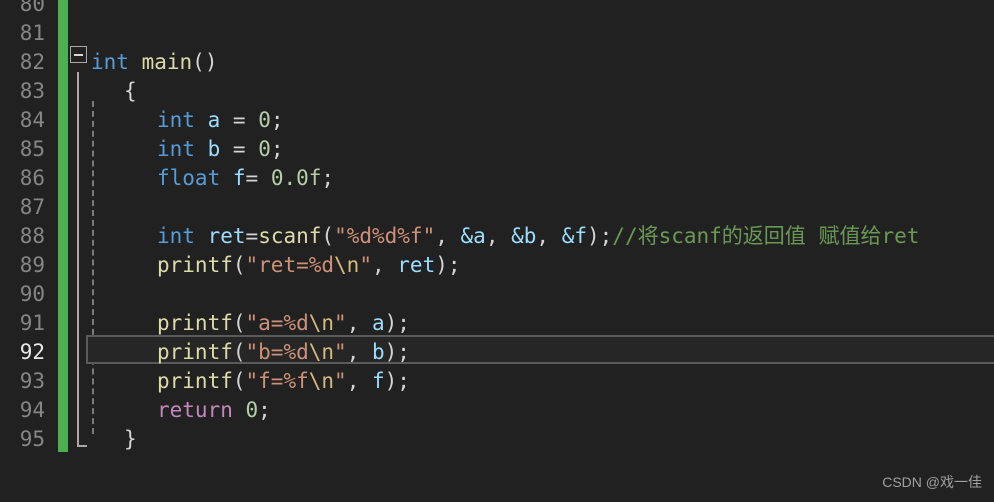 This screenshot has width=994, height=502. What do you see at coordinates (766, 236) in the screenshot?
I see `code-token-cmt: //将scanf的返回值 赋值给ret` at bounding box center [766, 236].